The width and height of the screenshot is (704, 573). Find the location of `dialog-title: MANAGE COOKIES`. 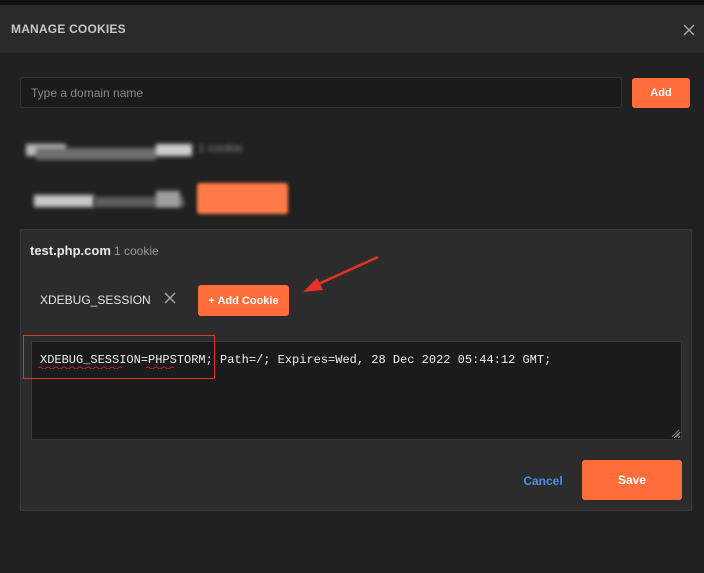

dialog-title: MANAGE COOKIES is located at coordinates (68, 29).